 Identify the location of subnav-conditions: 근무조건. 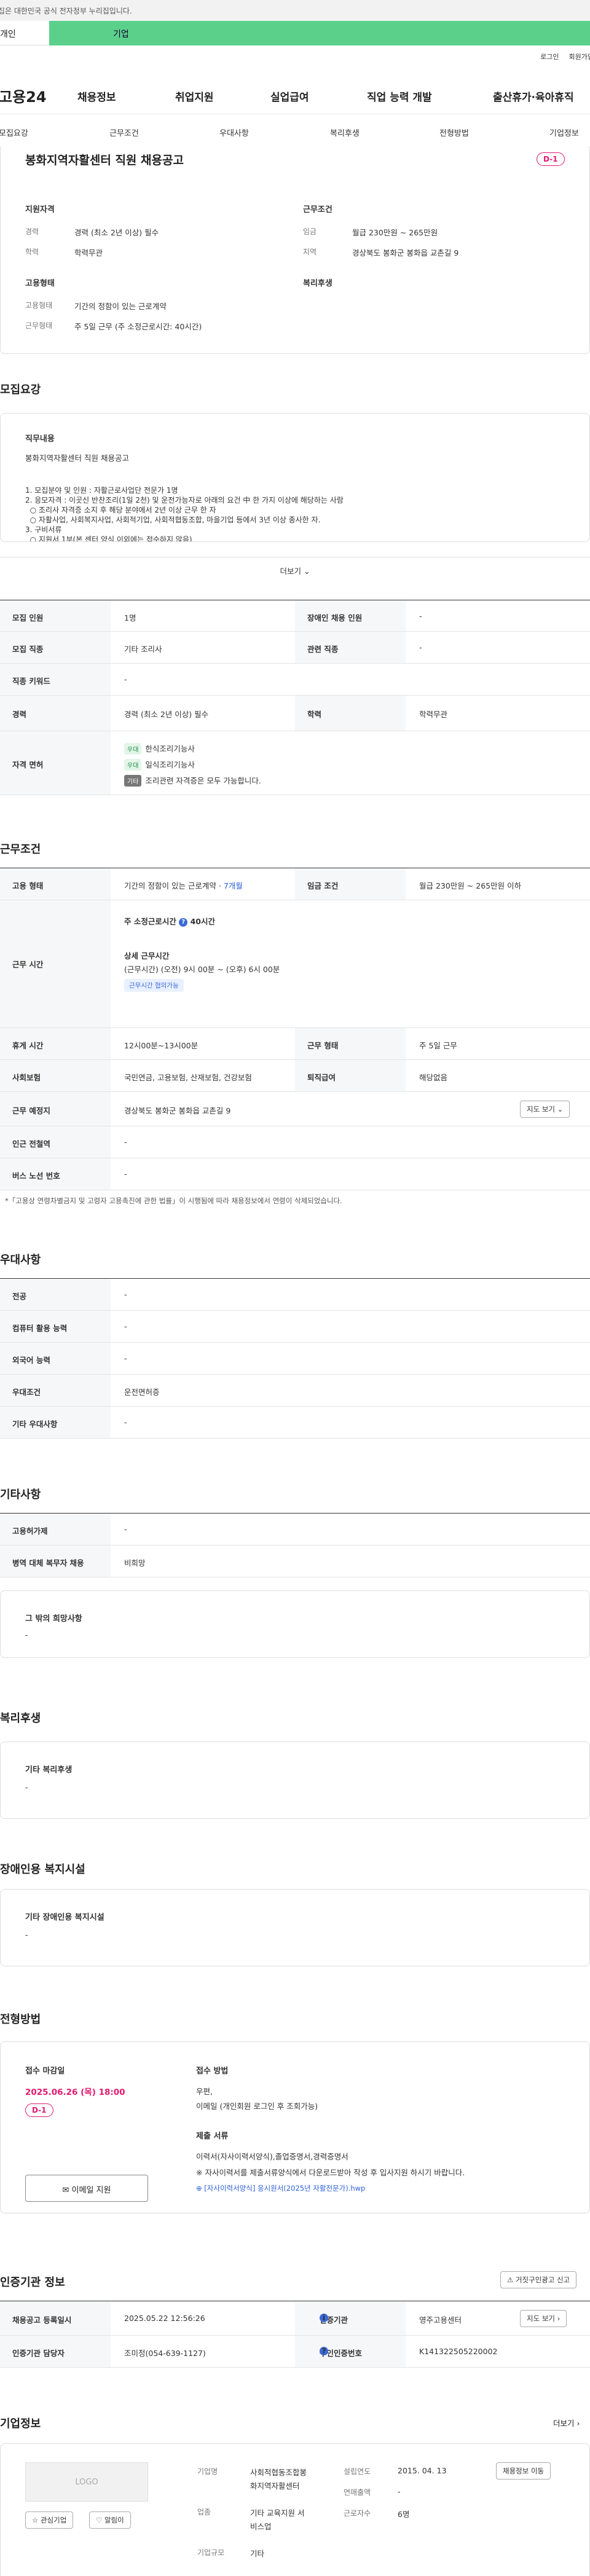
(124, 132).